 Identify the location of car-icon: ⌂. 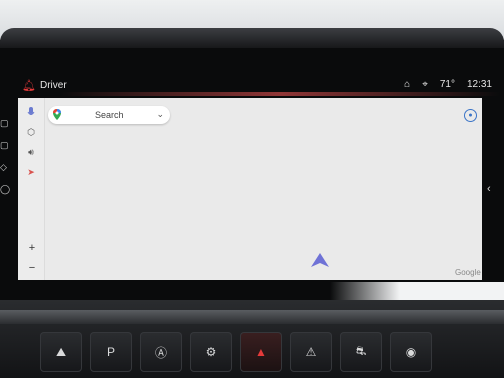
(407, 84).